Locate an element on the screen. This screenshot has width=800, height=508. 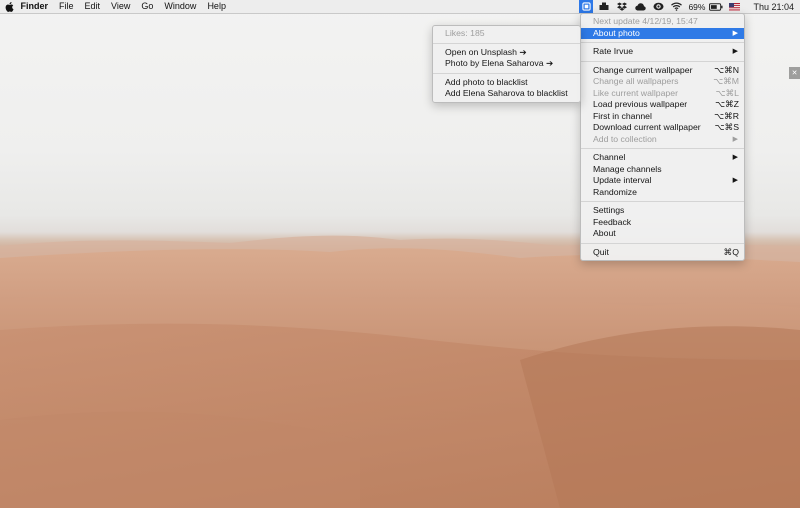
menu-change-current-wallpaper: Change current wallpaper ⌥⌘N is located at coordinates (662, 71).